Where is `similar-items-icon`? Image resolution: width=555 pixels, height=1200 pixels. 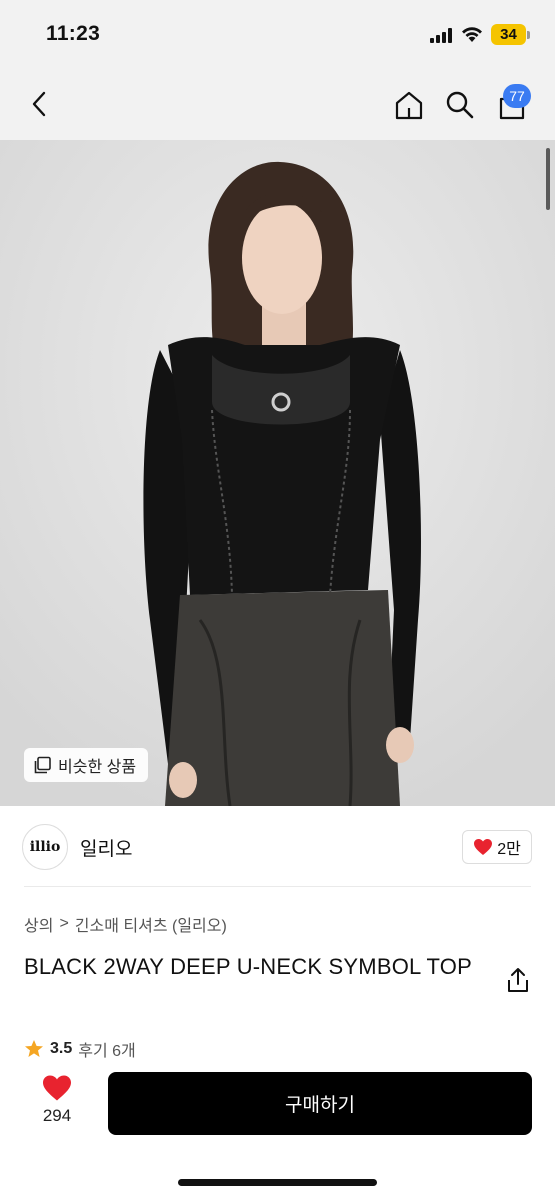 similar-items-icon is located at coordinates (42, 765).